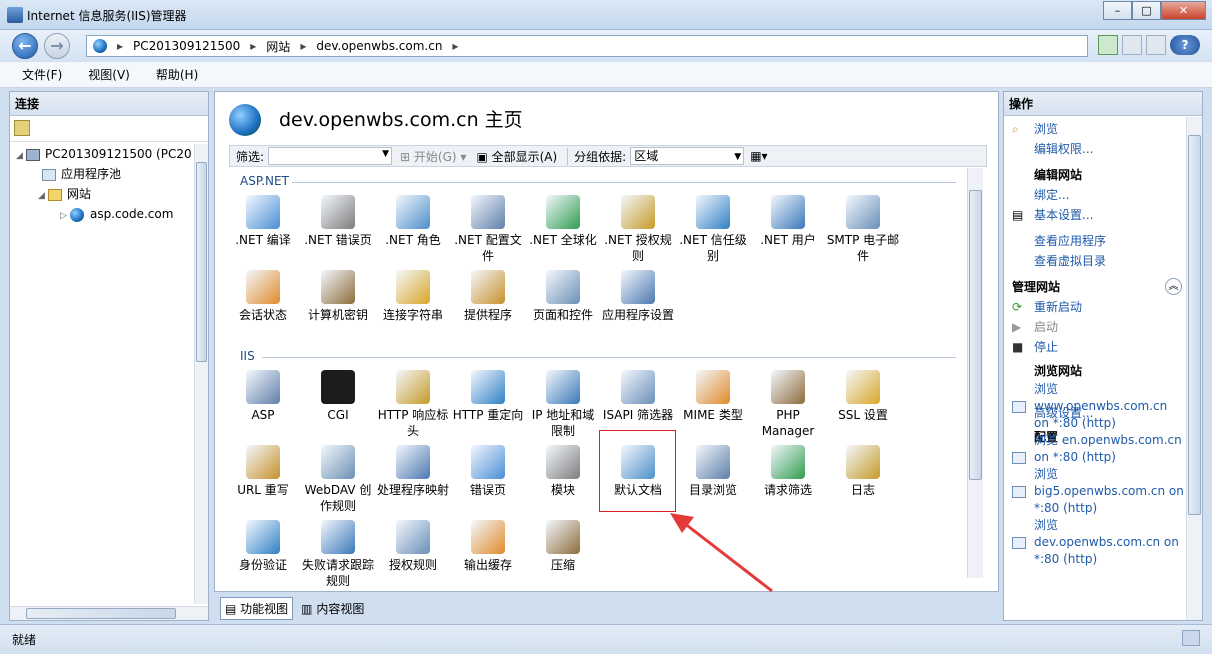  Describe the element at coordinates (488, 396) in the screenshot. I see `feature-iis-item: HTTP 重定向` at that location.